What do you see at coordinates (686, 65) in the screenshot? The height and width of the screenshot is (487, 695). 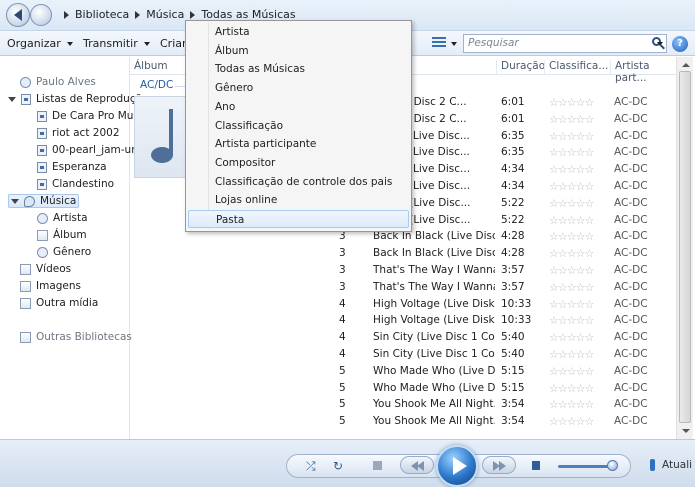 I see `scroll-up-icon` at bounding box center [686, 65].